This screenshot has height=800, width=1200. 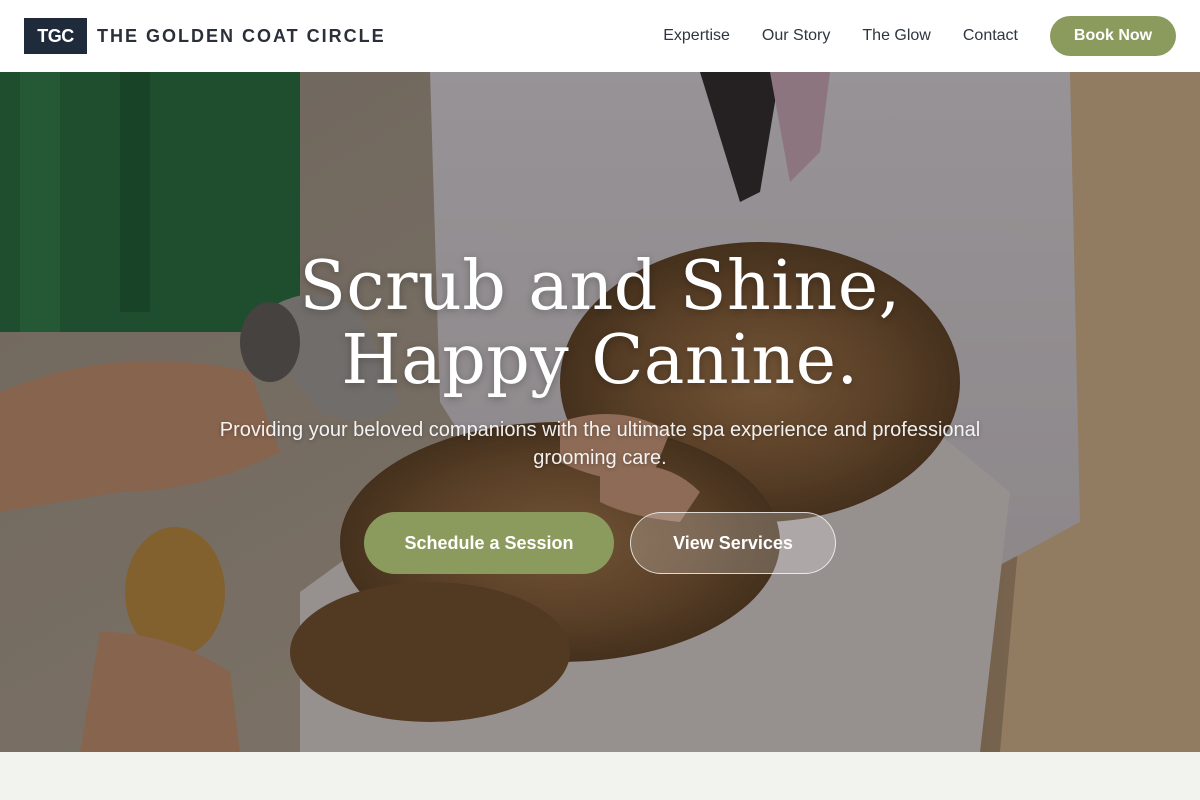 I want to click on hero-actions: Schedule a Session View Services, so click(x=600, y=543).